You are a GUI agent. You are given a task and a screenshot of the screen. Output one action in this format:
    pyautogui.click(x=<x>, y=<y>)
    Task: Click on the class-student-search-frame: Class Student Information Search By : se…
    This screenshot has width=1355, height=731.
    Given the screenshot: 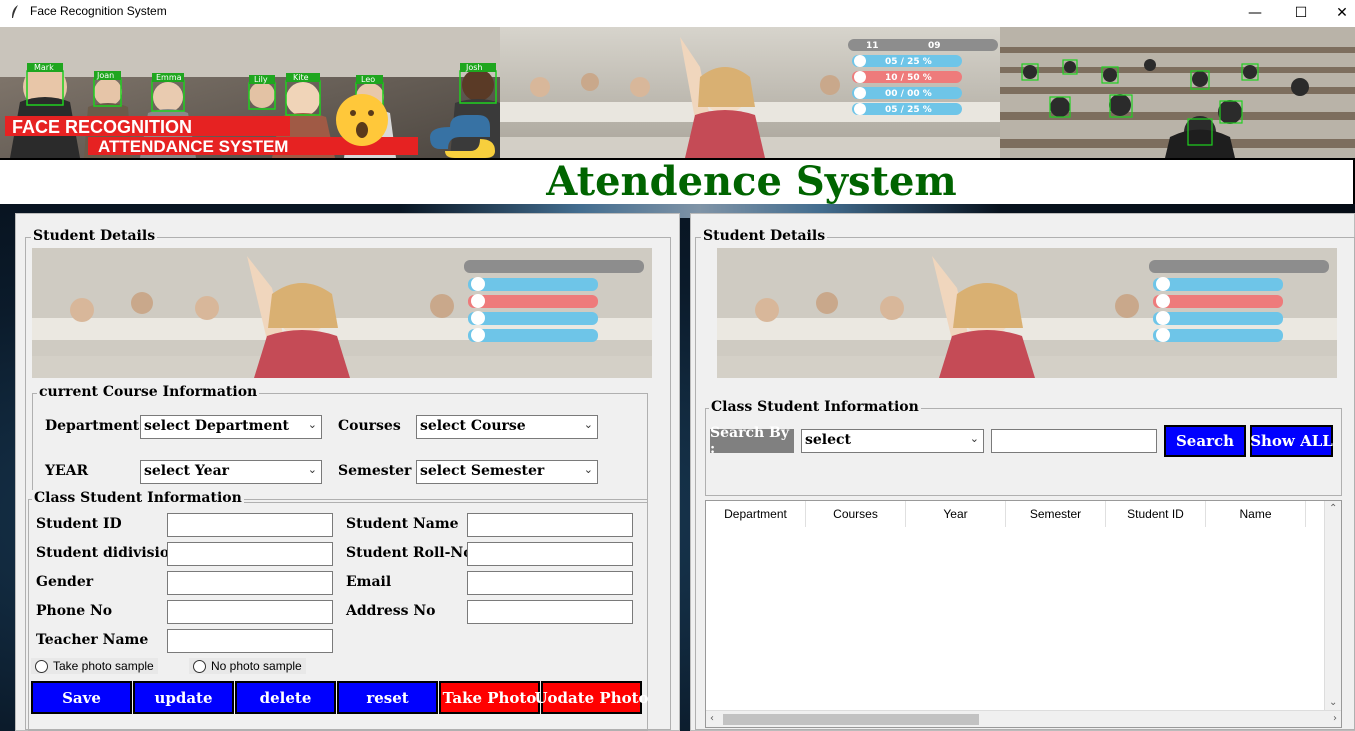 What is the action you would take?
    pyautogui.click(x=1023, y=447)
    